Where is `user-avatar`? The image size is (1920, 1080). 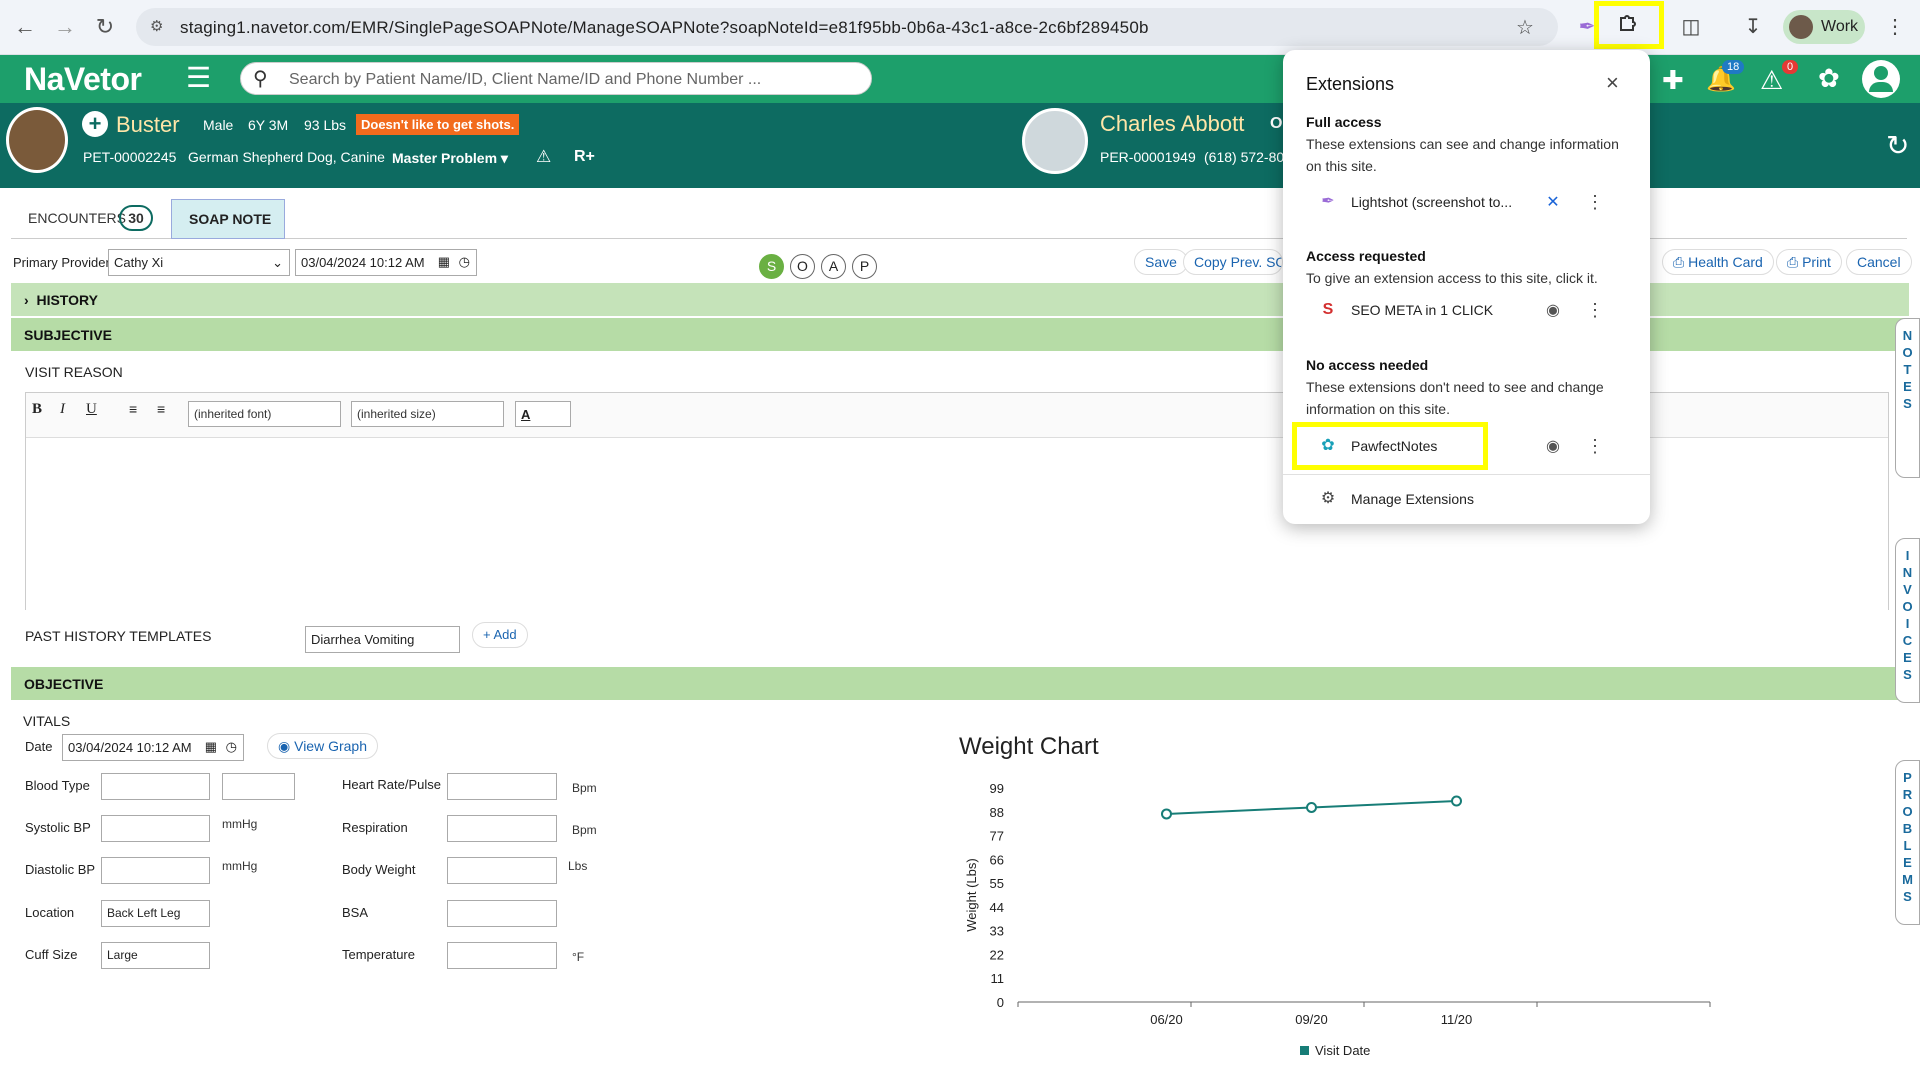 user-avatar is located at coordinates (1881, 79).